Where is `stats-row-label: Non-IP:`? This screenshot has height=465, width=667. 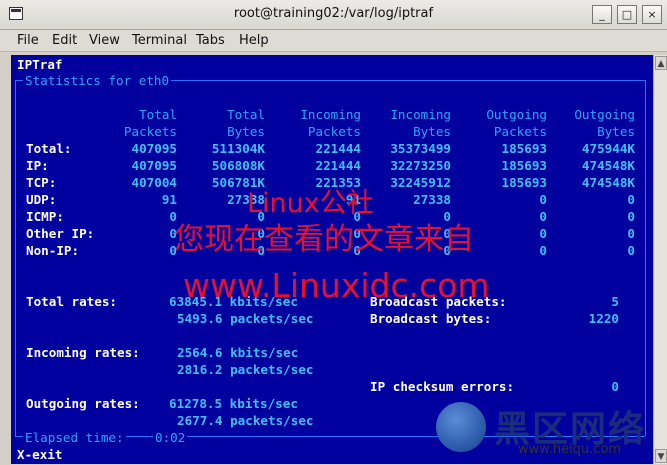
stats-row-label: Non-IP: is located at coordinates (53, 250).